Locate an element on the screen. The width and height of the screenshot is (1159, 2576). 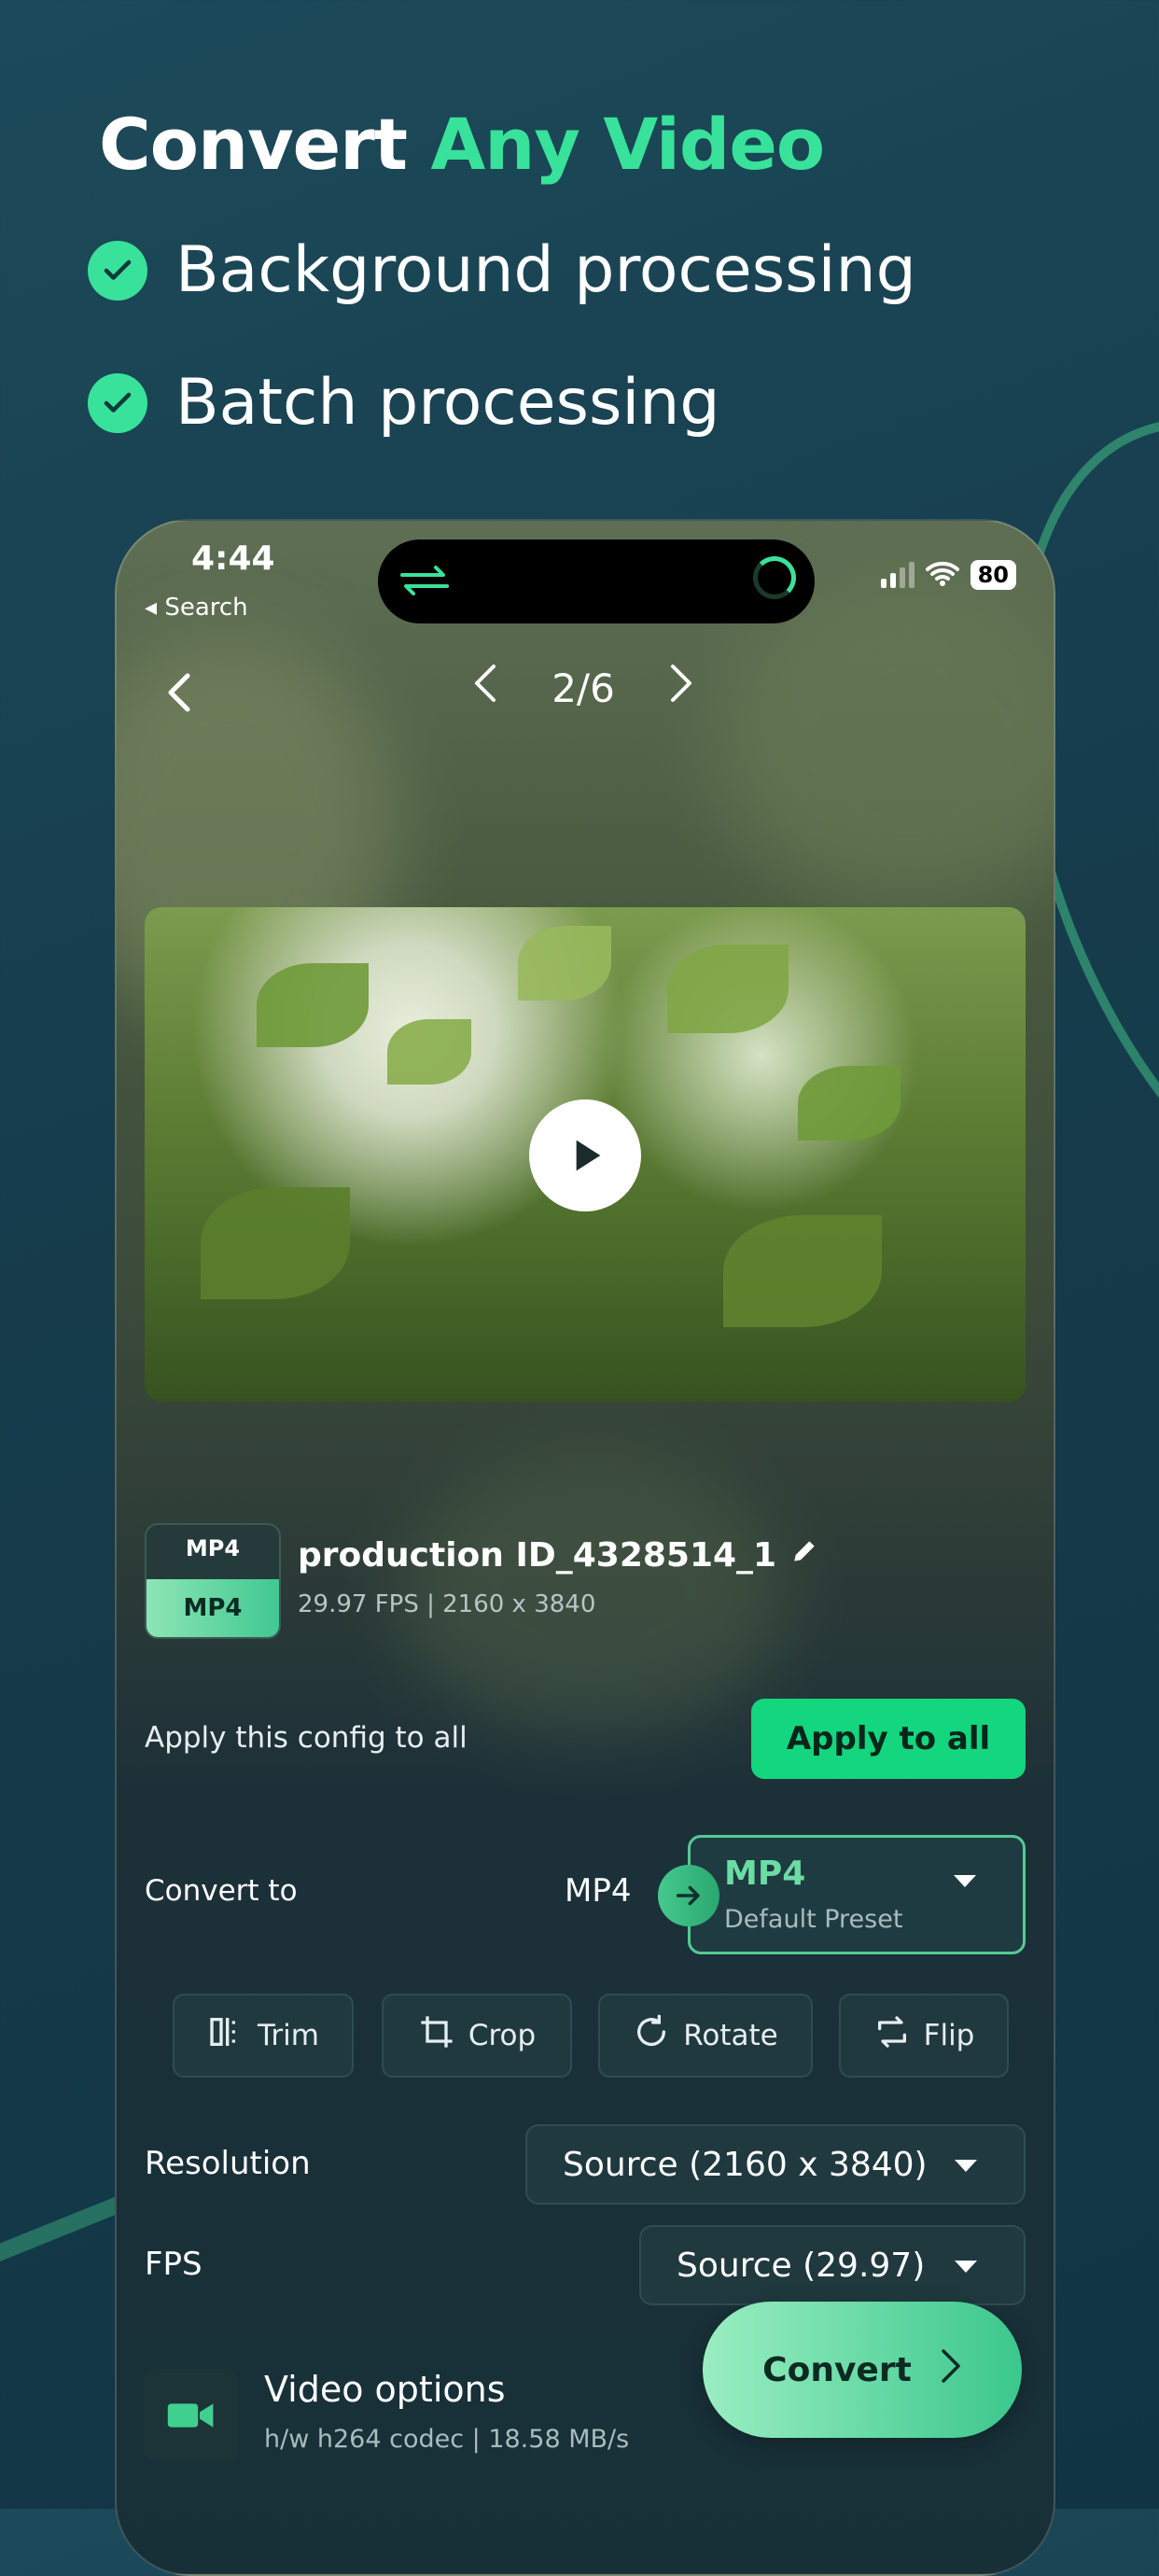
file-metadata: 29.97 FPS | 2160 x 3840 is located at coordinates (447, 1604).